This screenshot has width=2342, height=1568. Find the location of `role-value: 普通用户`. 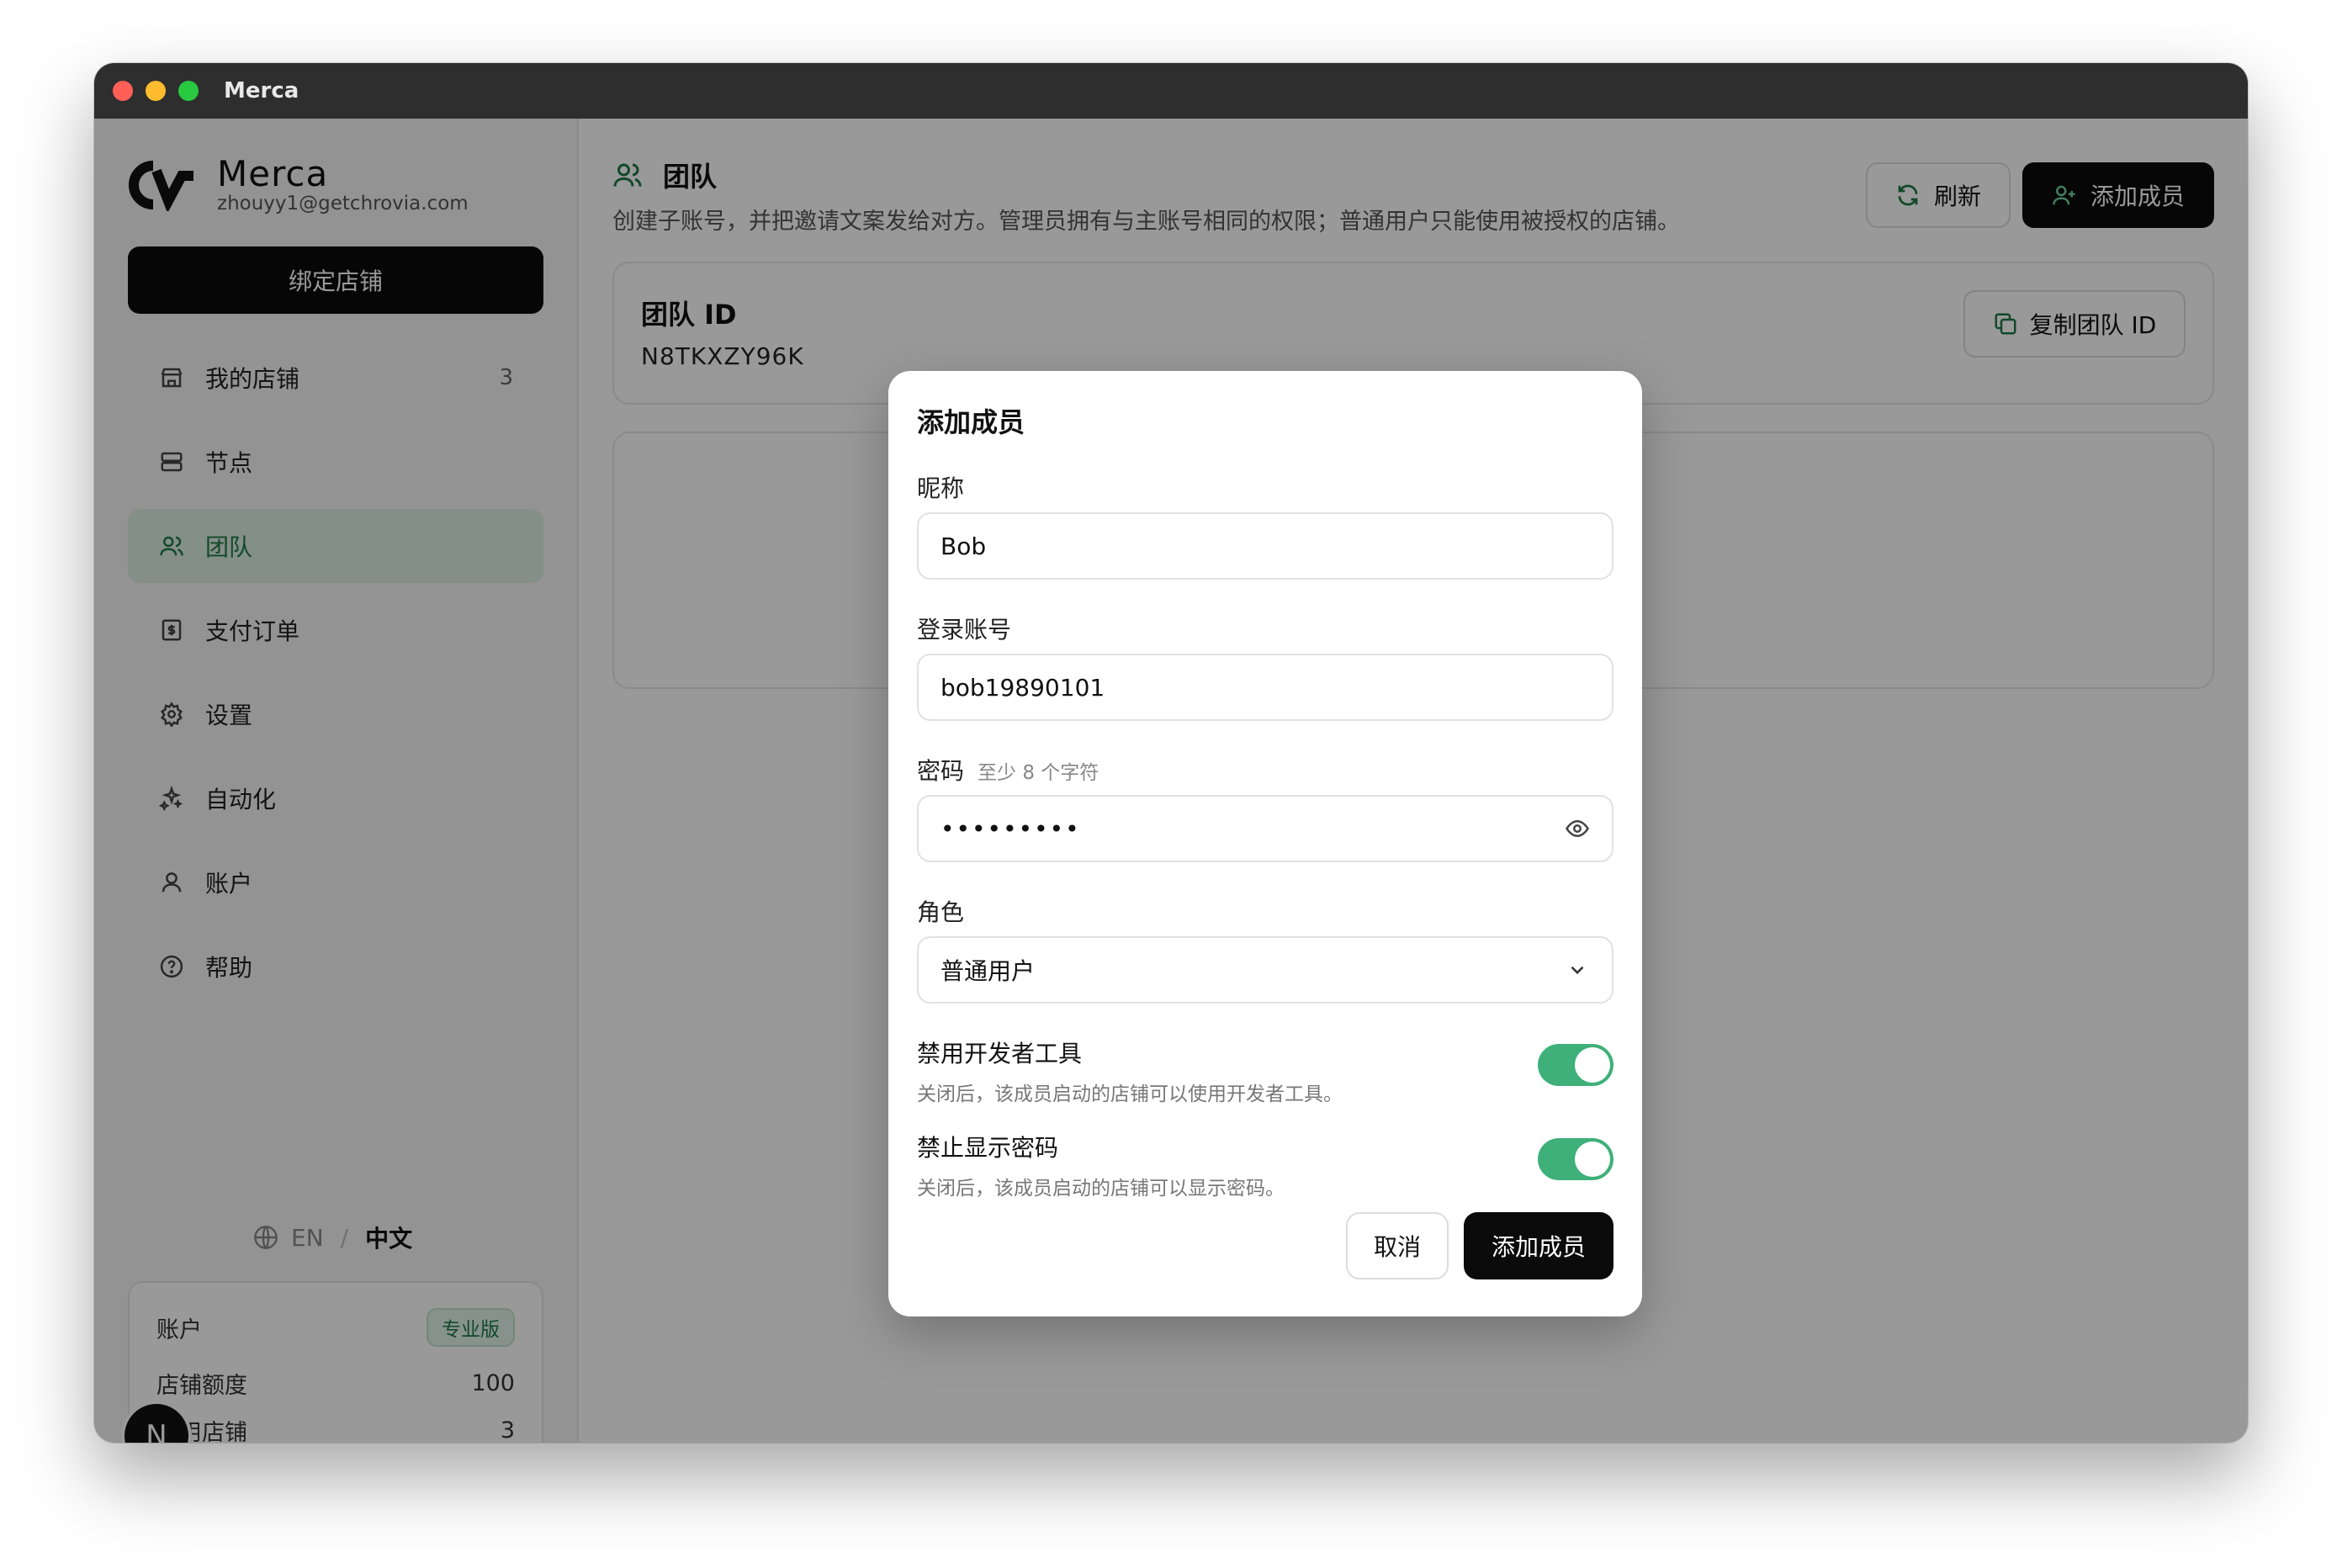

role-value: 普通用户 is located at coordinates (989, 971).